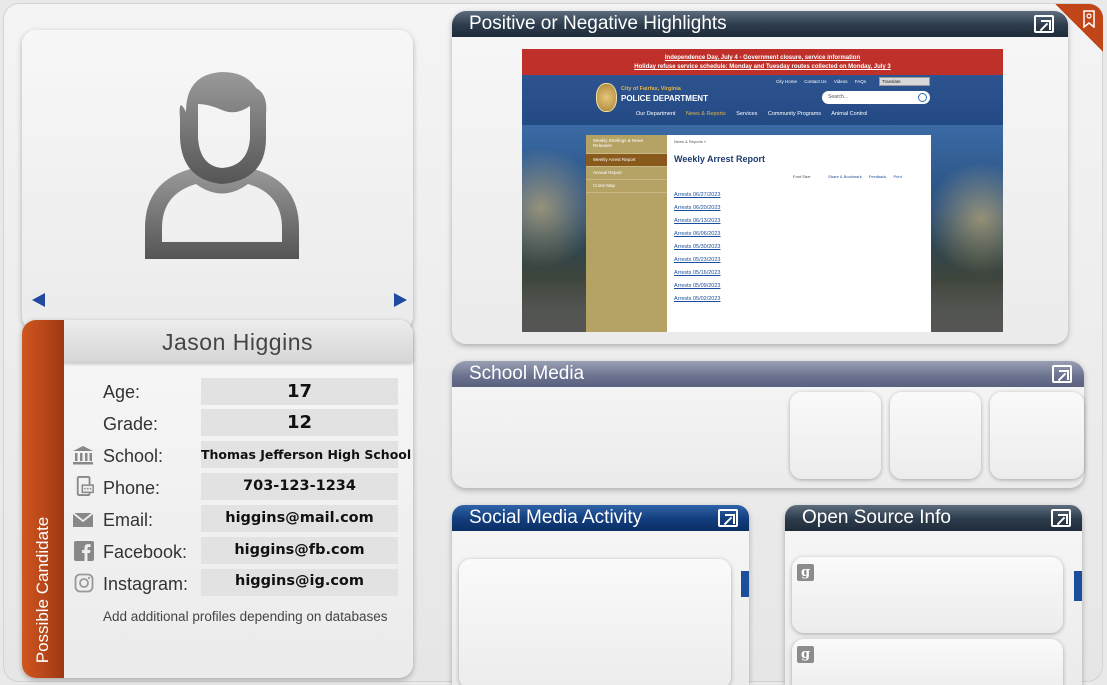 This screenshot has width=1107, height=685. Describe the element at coordinates (145, 552) in the screenshot. I see `facebook-label: Facebook:` at that location.